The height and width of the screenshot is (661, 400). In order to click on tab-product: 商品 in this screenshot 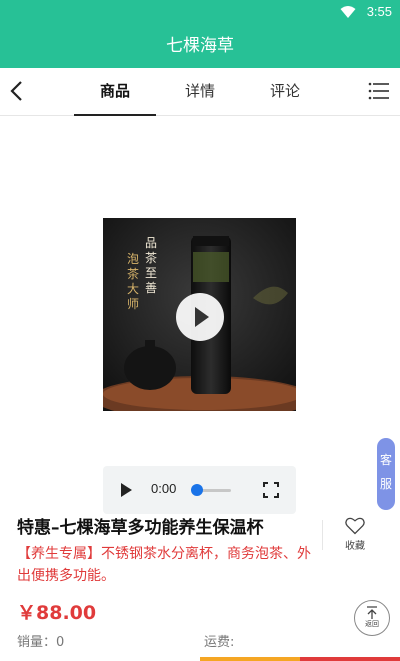, I will do `click(115, 92)`.